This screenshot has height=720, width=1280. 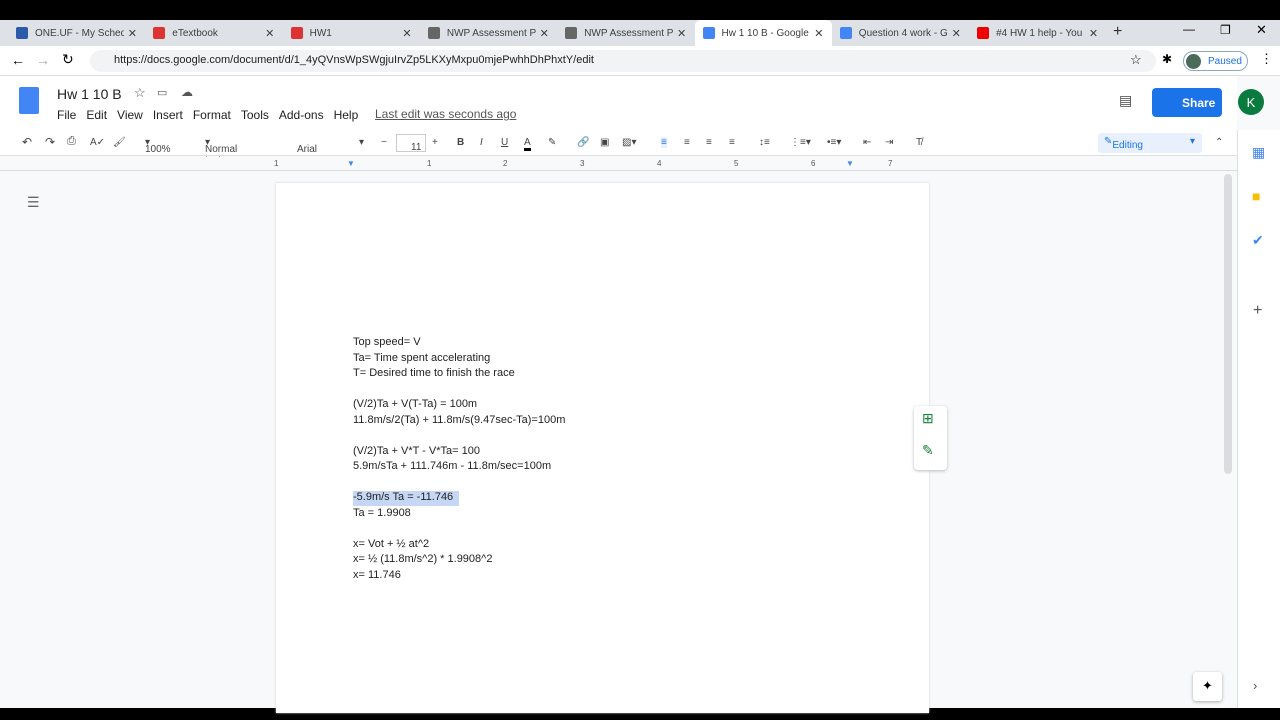 What do you see at coordinates (97, 142) in the screenshot?
I see `spellcheck-icon: A✓` at bounding box center [97, 142].